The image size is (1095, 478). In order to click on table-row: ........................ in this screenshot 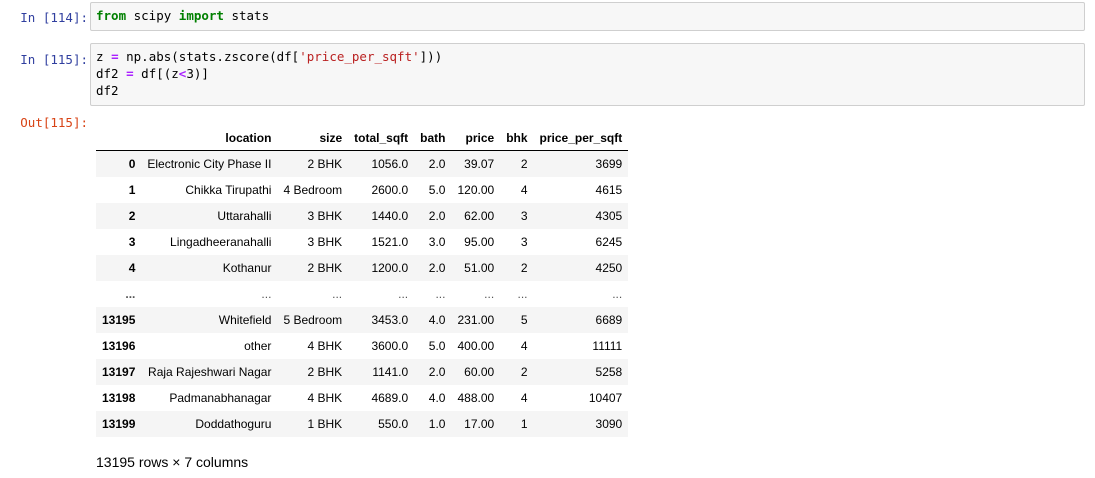, I will do `click(362, 294)`.